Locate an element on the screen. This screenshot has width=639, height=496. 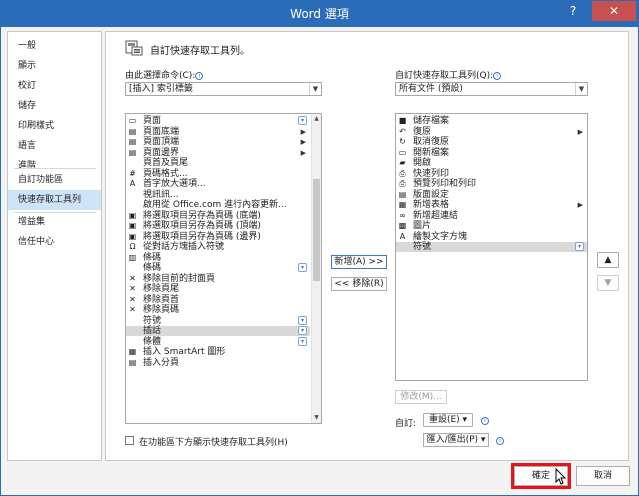
left-list-item: ✕ 移除目前的封面頁 is located at coordinates (218, 279).